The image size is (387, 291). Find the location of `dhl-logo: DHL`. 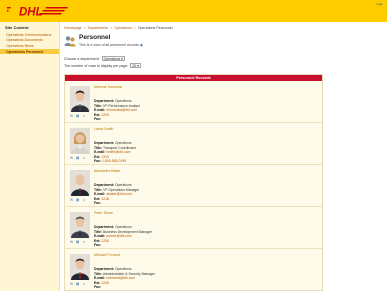

dhl-logo: DHL is located at coordinates (39, 11).